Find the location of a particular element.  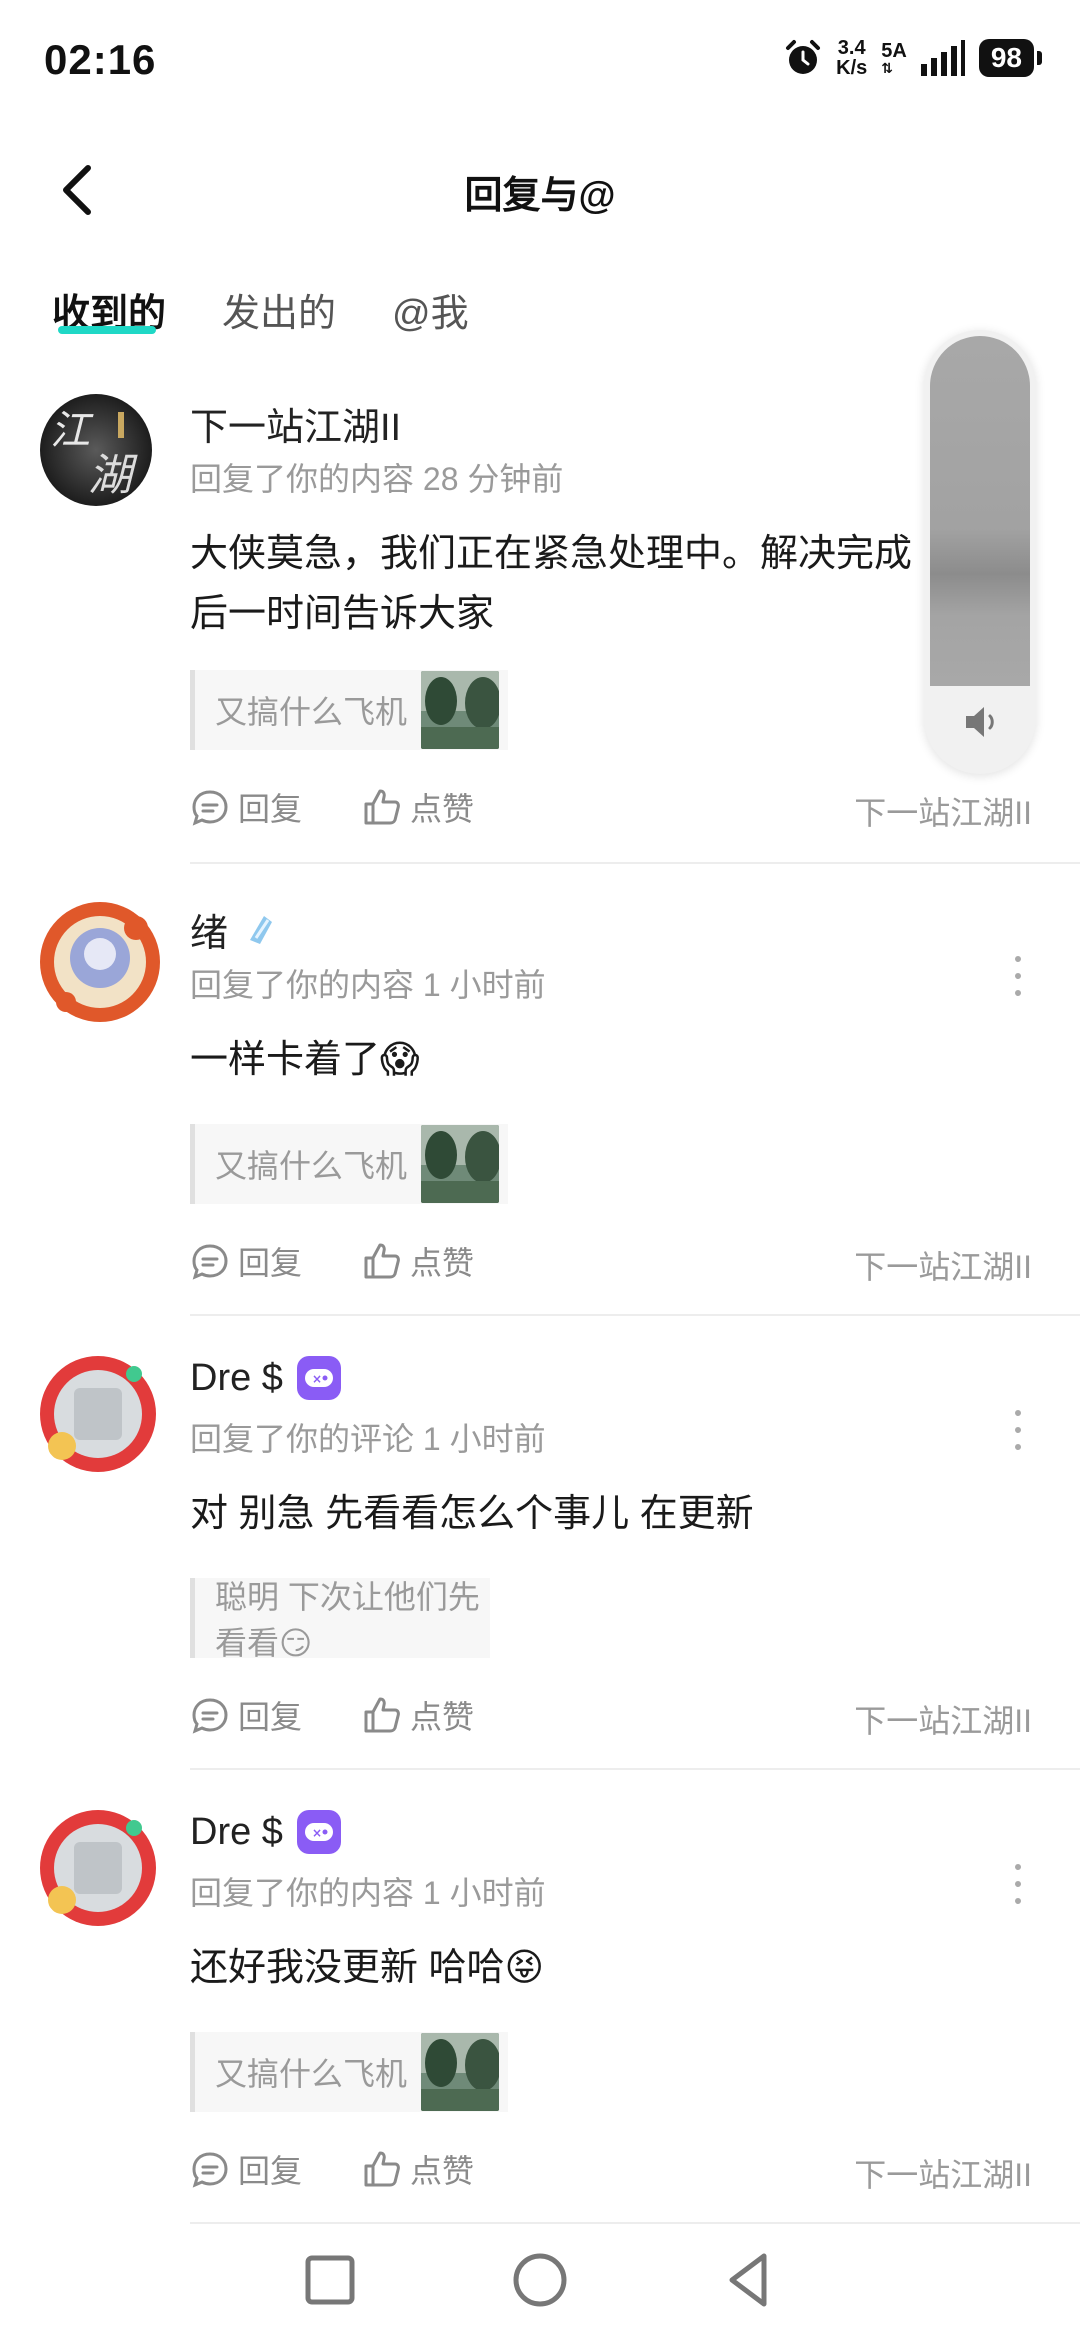

signal-icon is located at coordinates (942, 58).